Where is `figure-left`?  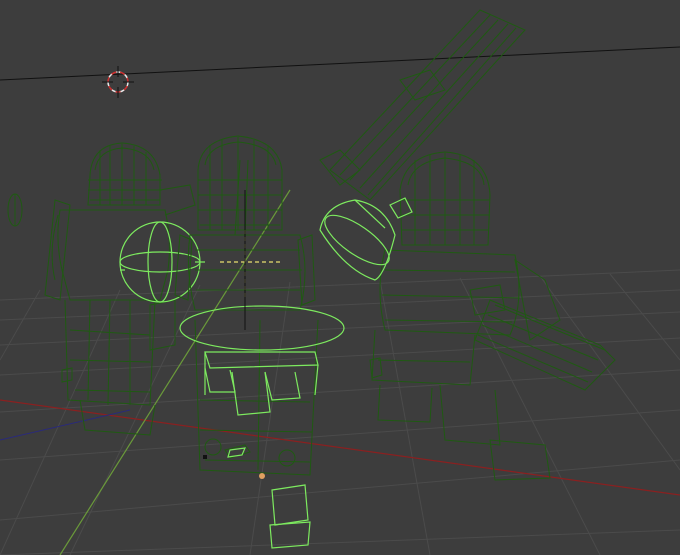
figure-left is located at coordinates (120, 289).